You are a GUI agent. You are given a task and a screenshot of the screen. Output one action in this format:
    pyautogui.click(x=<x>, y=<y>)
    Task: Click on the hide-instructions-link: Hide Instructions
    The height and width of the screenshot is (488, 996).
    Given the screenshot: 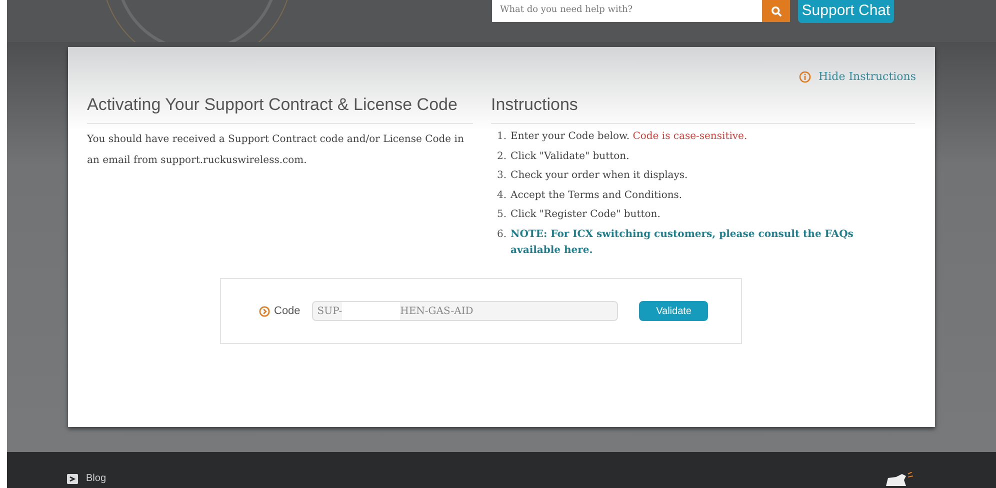 What is the action you would take?
    pyautogui.click(x=867, y=77)
    